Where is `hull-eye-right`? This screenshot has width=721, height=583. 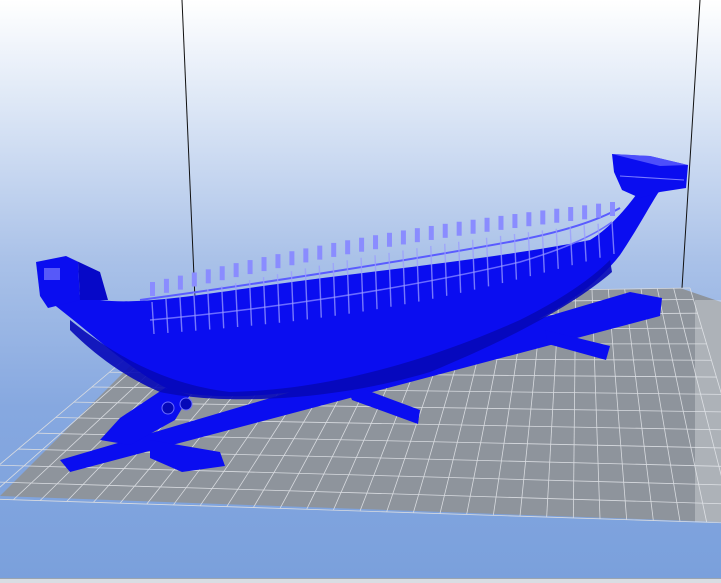 hull-eye-right is located at coordinates (186, 404).